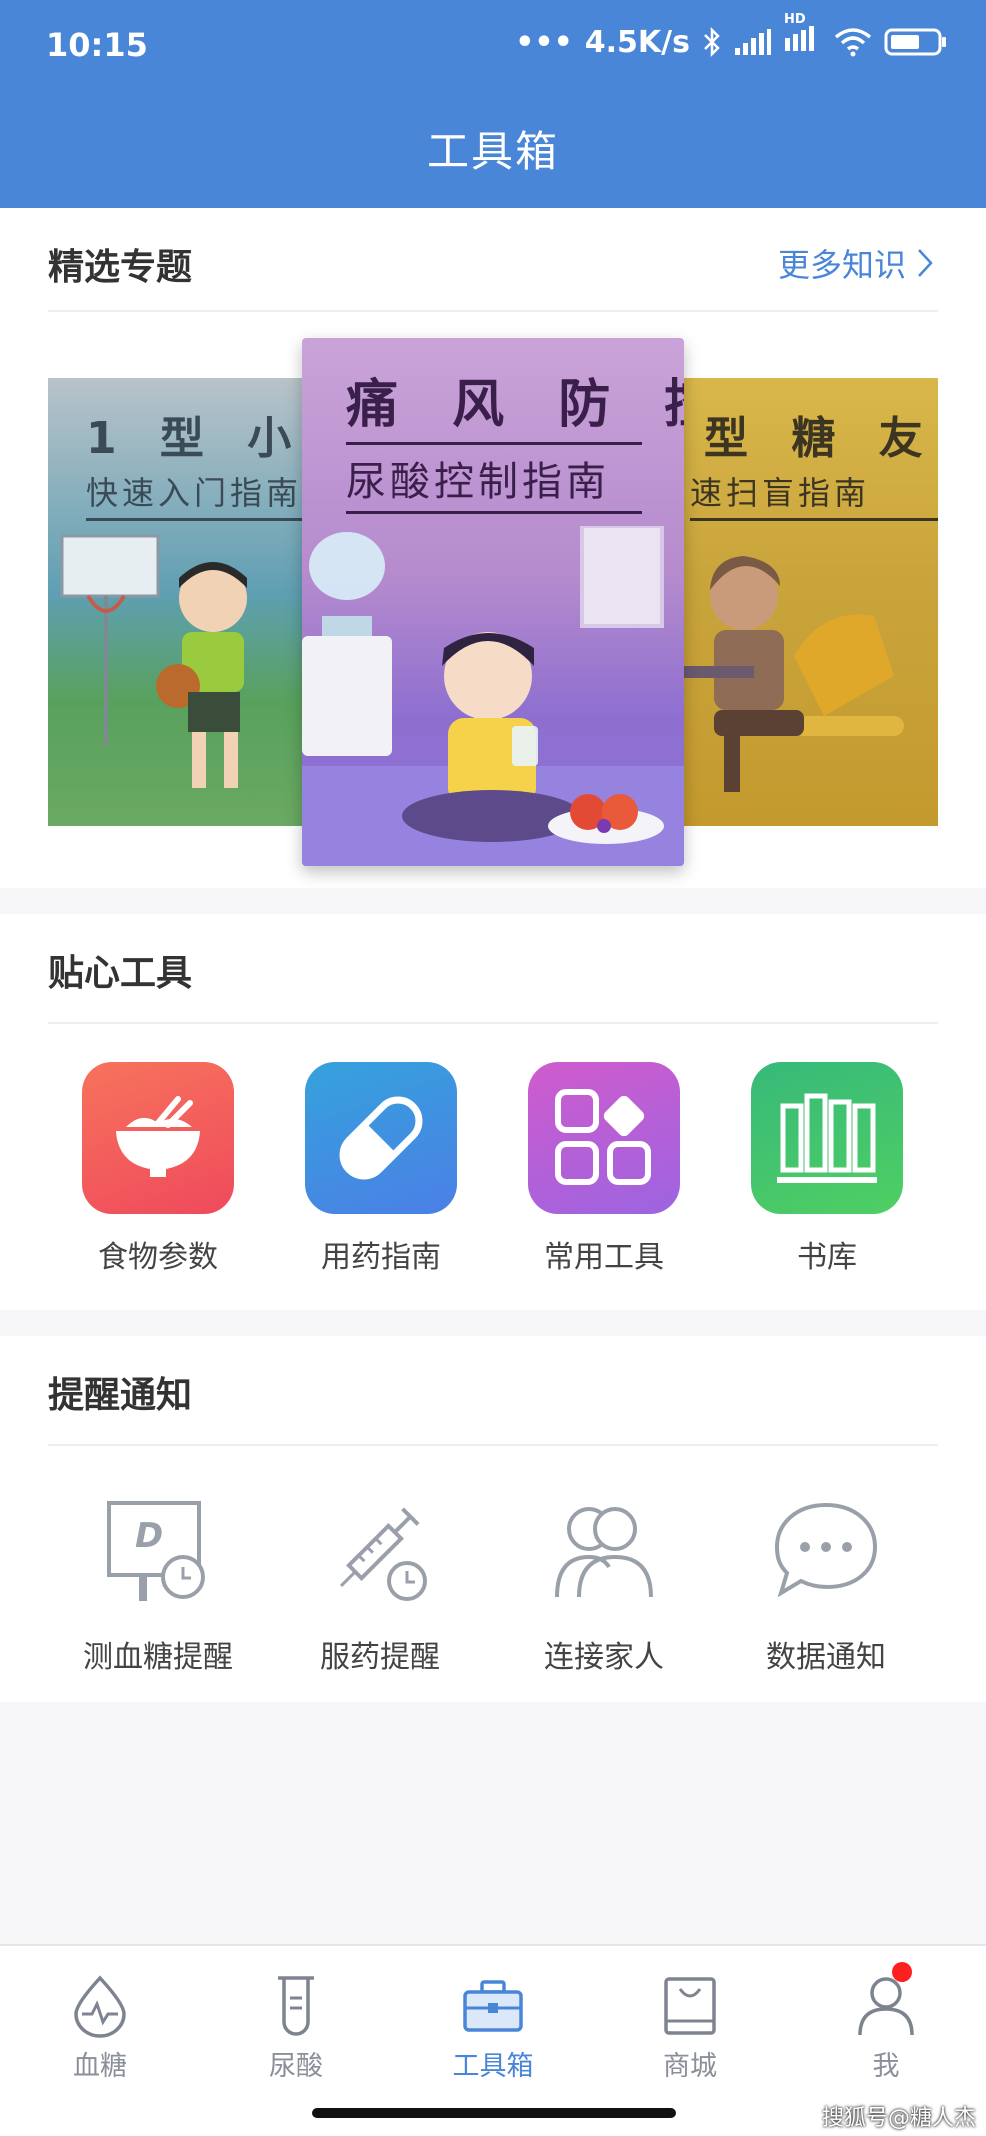 Image resolution: width=986 pixels, height=2136 pixels. I want to click on tool-common-tools: 常用工具, so click(604, 1169).